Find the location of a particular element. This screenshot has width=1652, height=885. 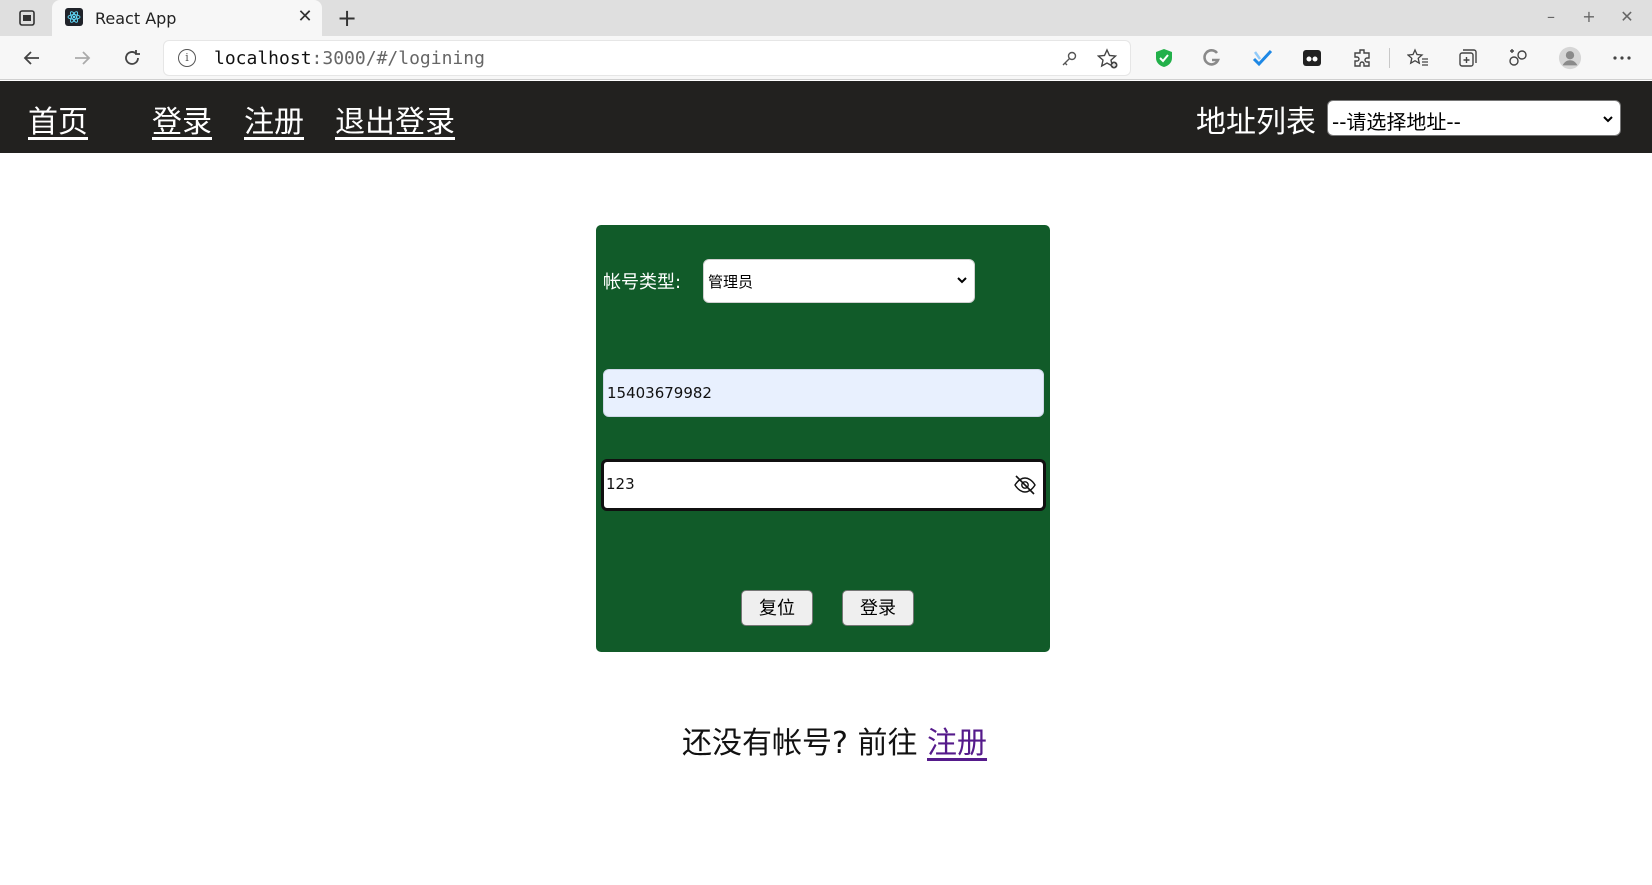

react-favicon-icon is located at coordinates (74, 17).